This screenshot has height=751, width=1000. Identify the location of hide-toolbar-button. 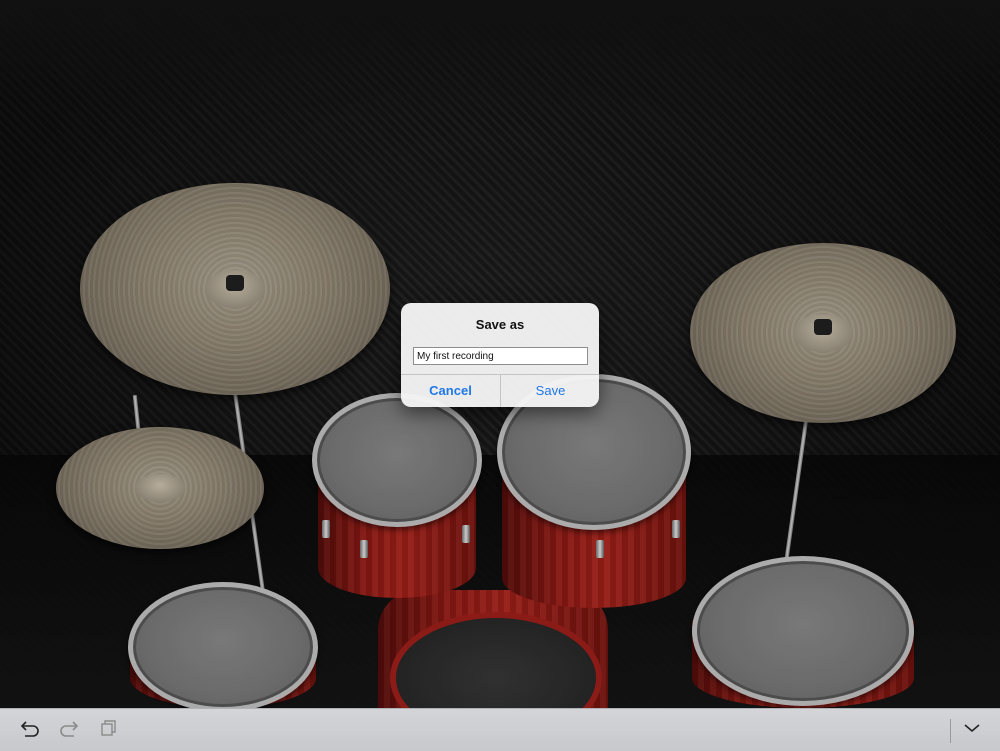
(972, 730).